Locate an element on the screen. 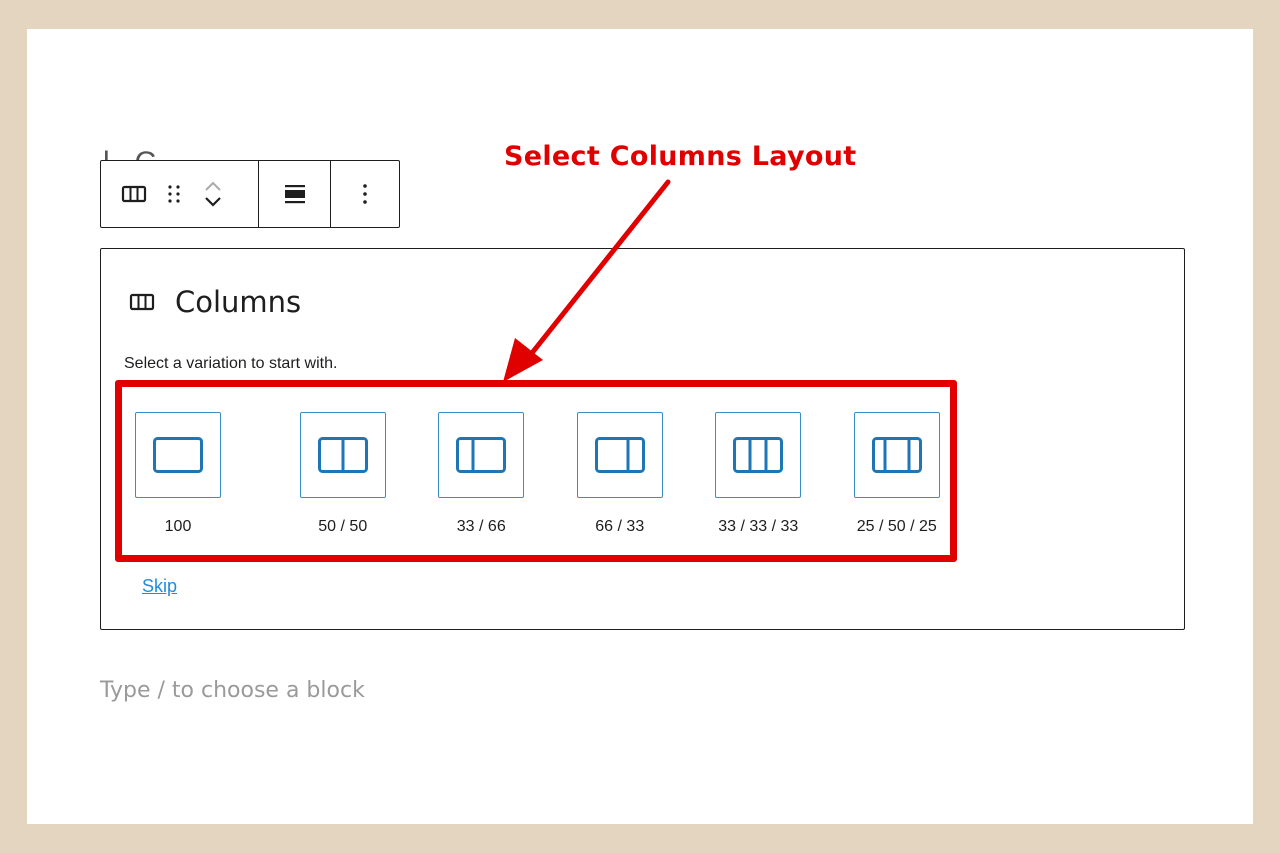 This screenshot has height=853, width=1280. block-appender-placeholder: Type / to choose a block is located at coordinates (232, 690).